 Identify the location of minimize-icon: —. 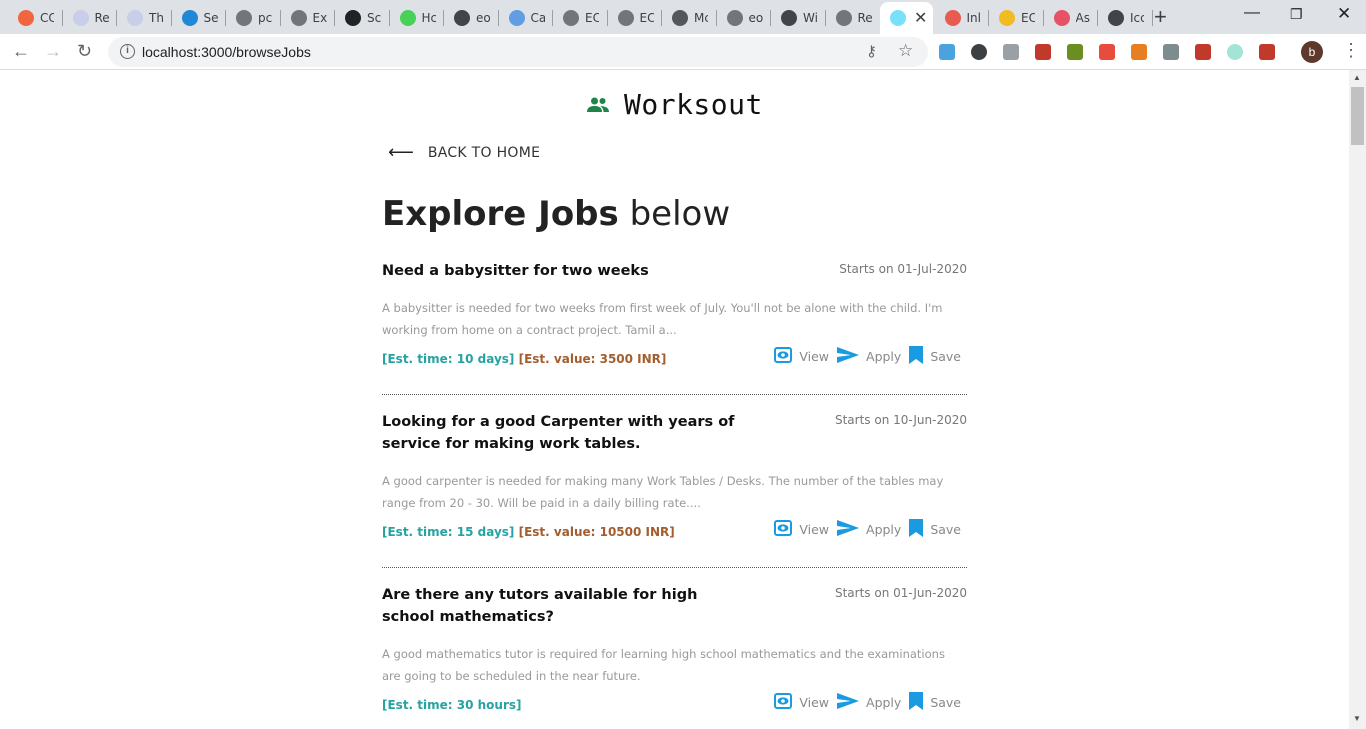
(1252, 13).